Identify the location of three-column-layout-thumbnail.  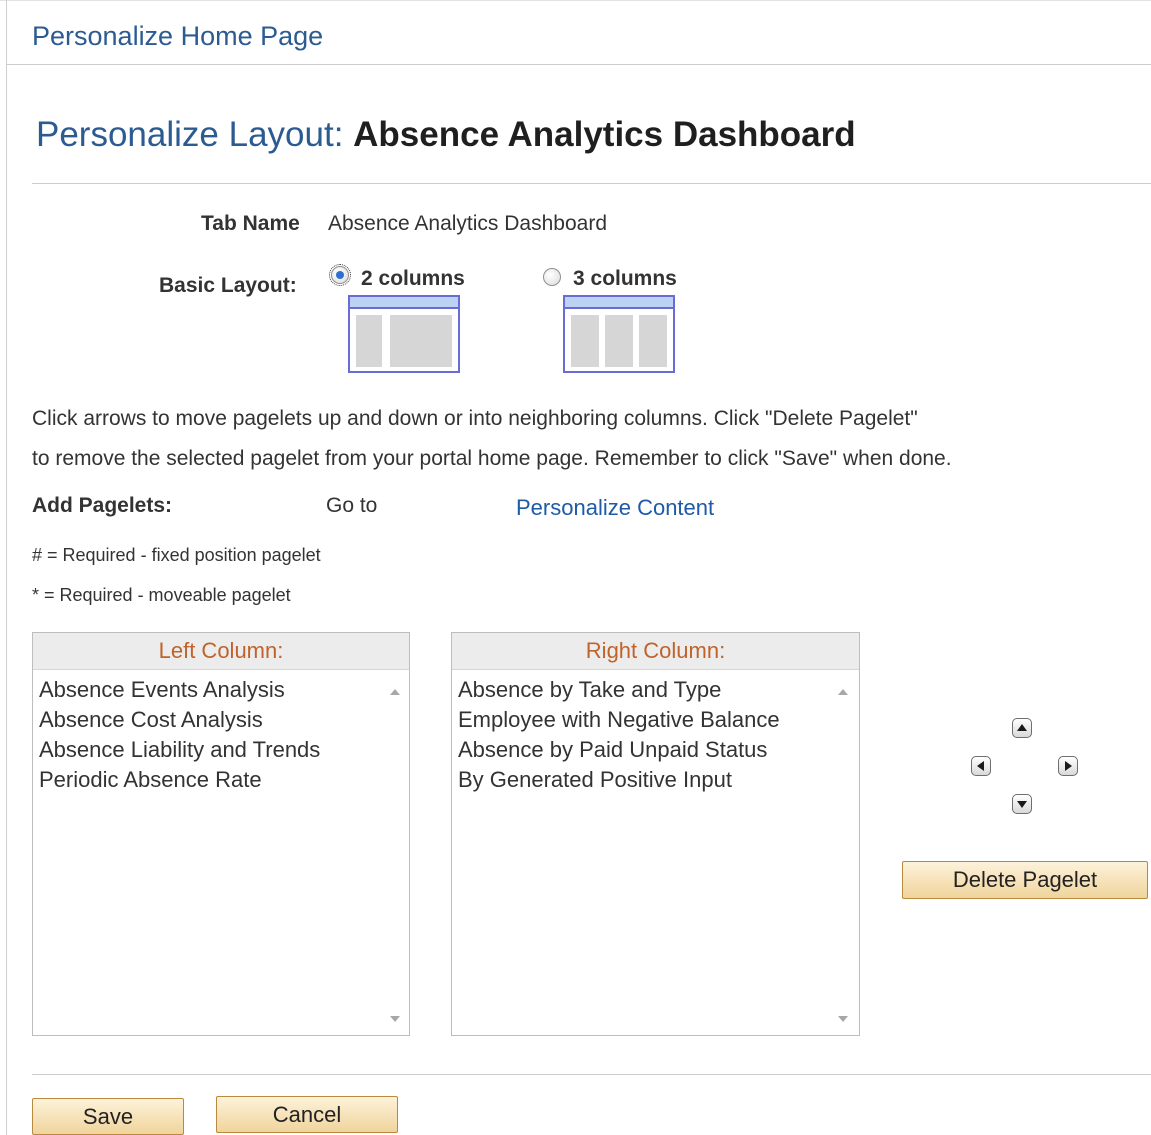
(619, 334).